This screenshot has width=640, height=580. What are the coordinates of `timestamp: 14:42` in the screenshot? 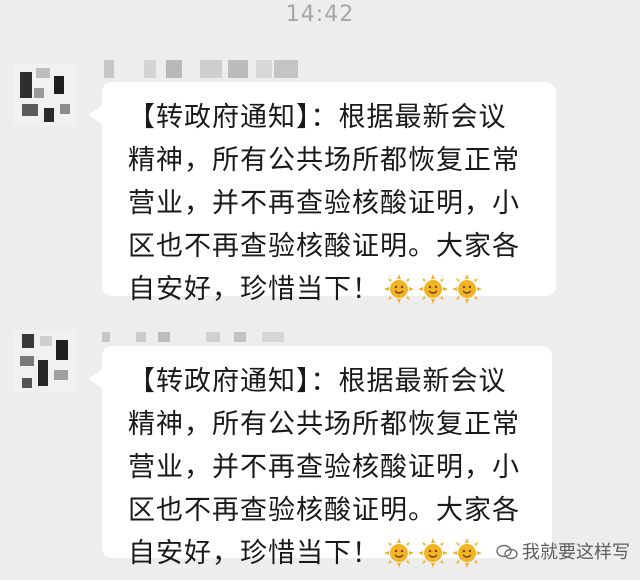 It's located at (320, 14).